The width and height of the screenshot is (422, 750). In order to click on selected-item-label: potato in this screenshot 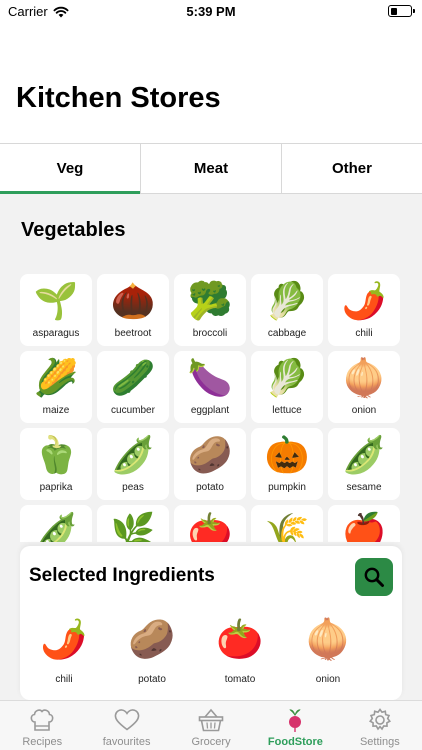, I will do `click(152, 679)`.